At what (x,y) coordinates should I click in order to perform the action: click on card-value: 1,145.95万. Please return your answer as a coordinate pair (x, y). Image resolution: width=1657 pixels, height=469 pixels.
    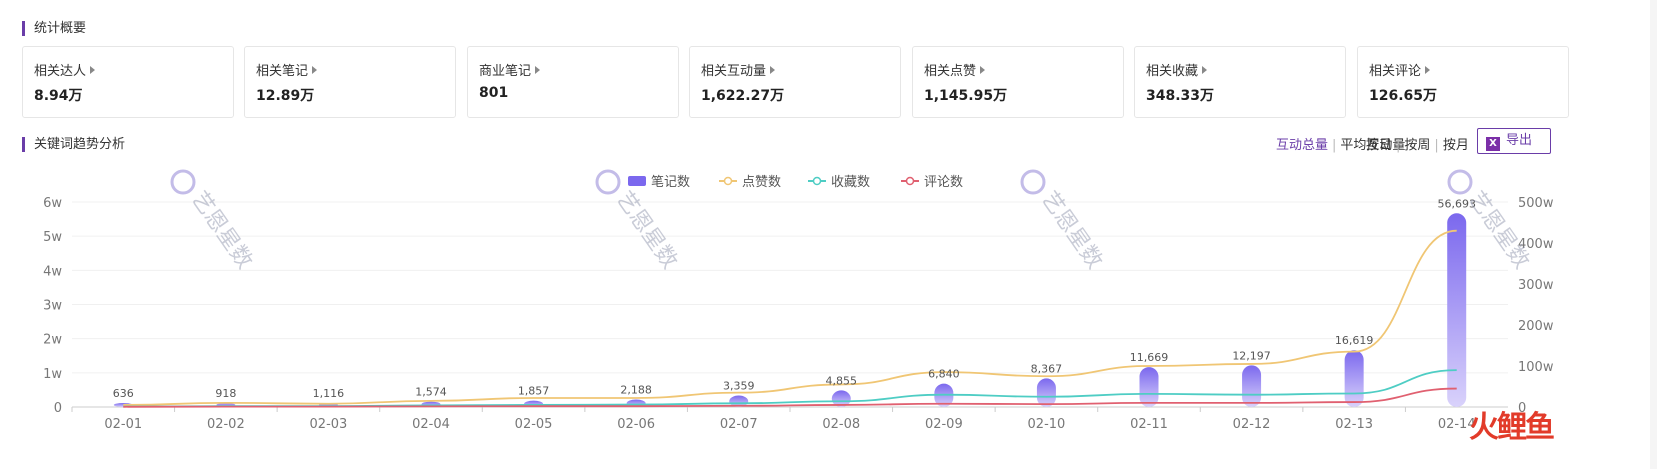
    Looking at the image, I should click on (966, 96).